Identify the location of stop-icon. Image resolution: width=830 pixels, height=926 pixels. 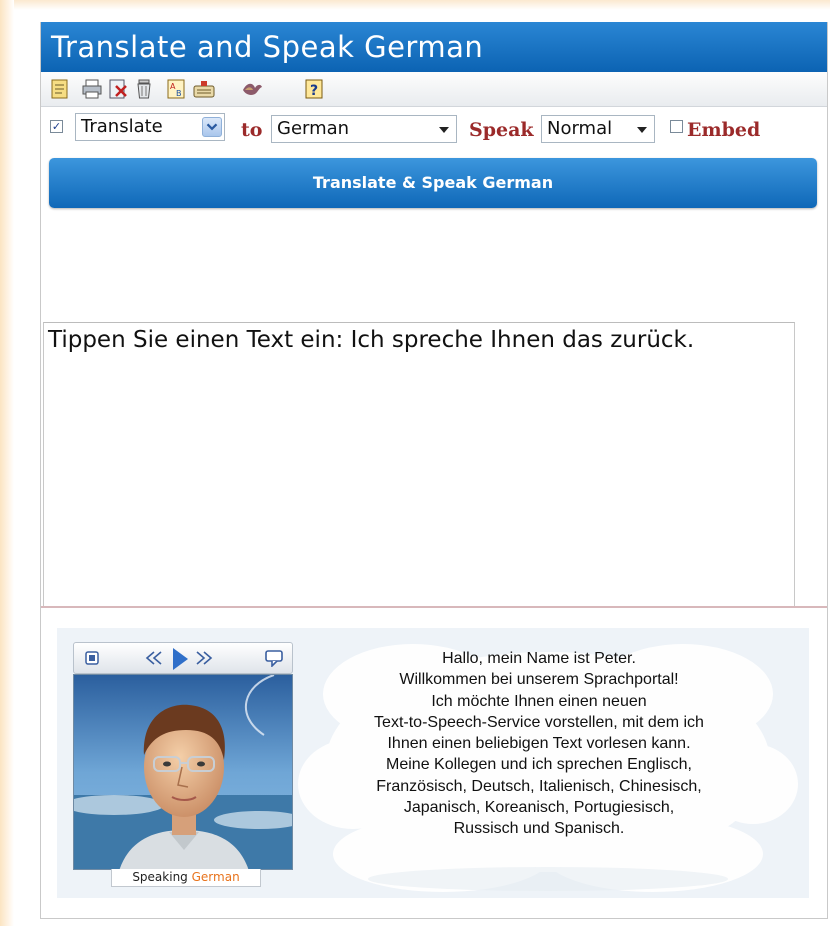
(92, 658).